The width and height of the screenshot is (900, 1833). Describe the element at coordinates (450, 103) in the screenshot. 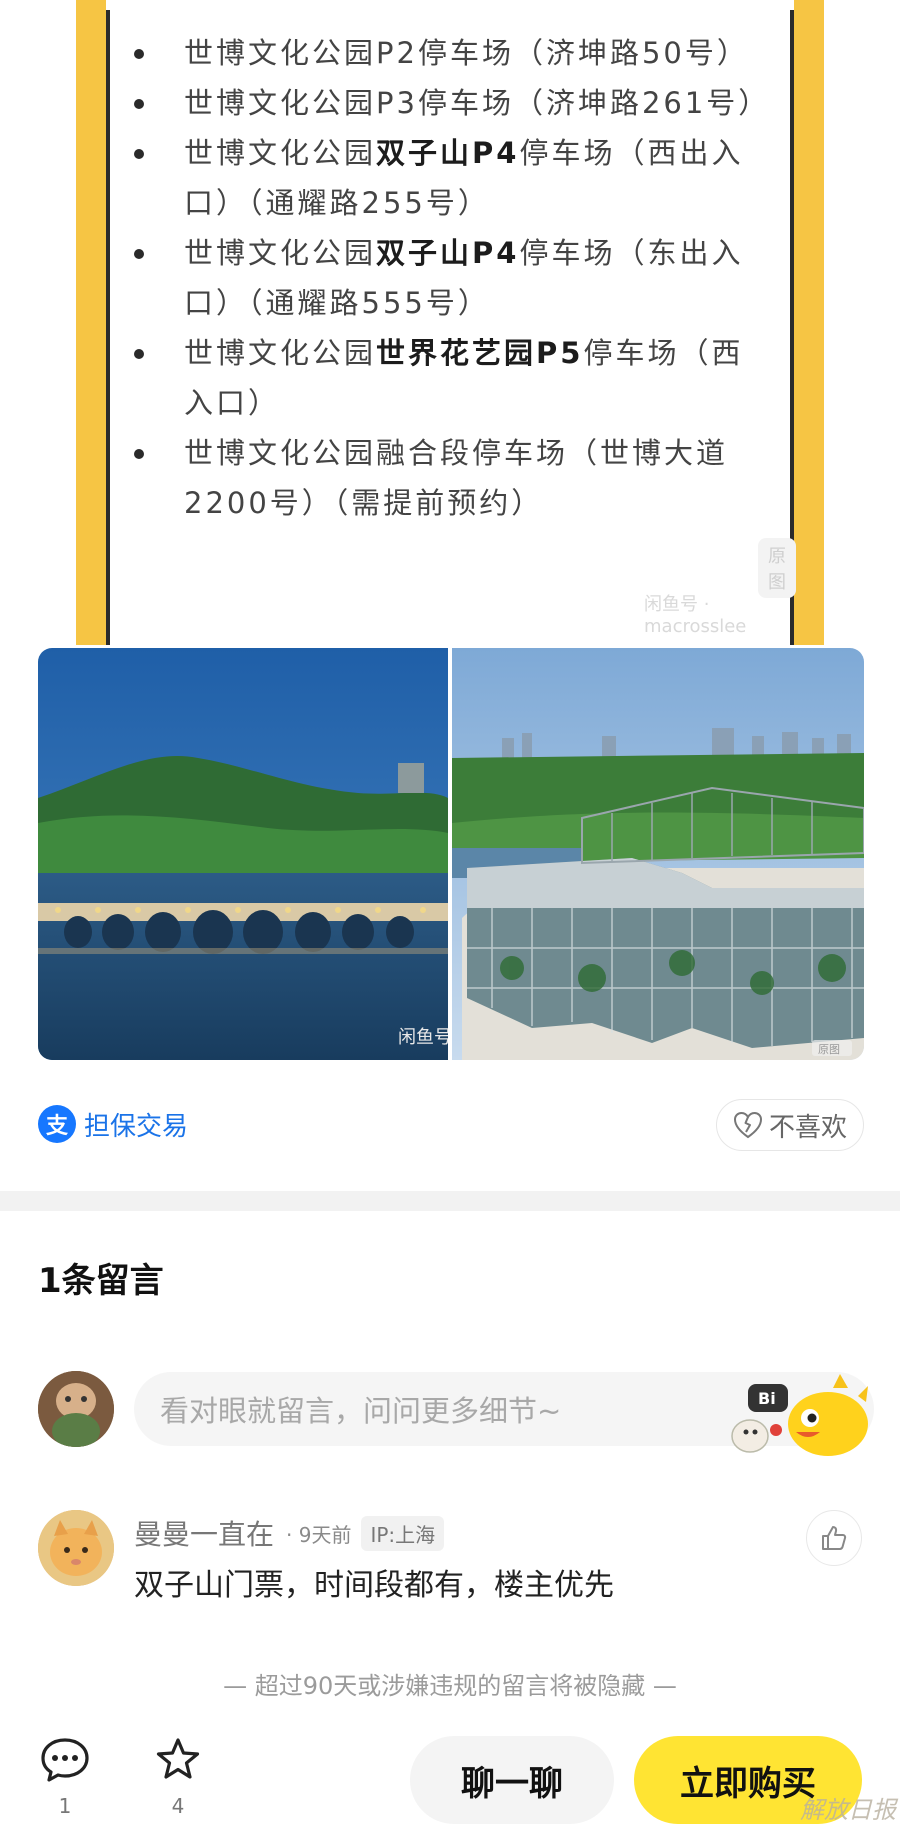

I see `parking-item: 世博文化公园P3停车场（济坤路261号）` at that location.